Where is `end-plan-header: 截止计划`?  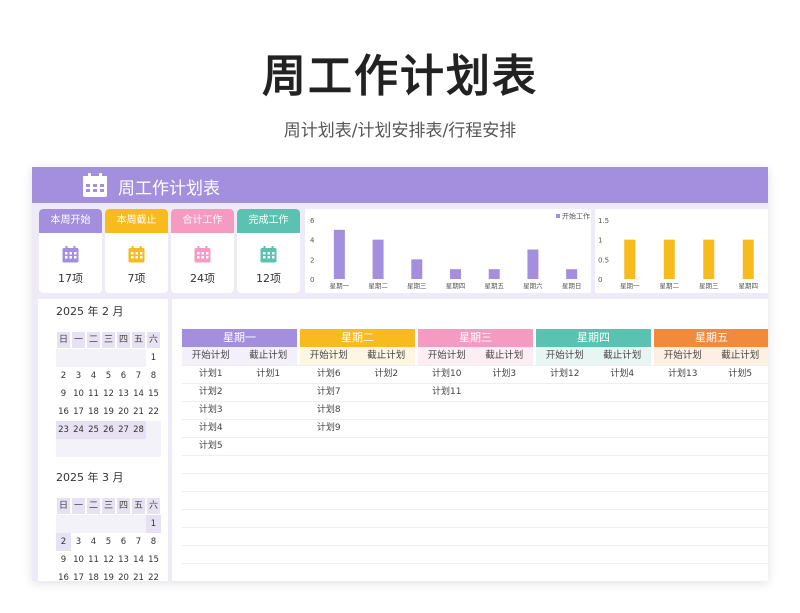 end-plan-header: 截止计划 is located at coordinates (268, 355).